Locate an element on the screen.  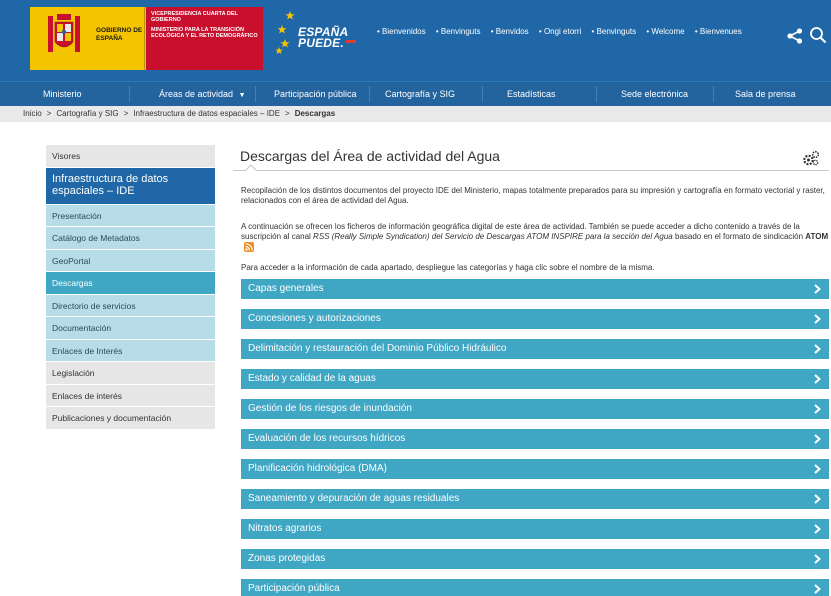
gears-icon is located at coordinates (811, 158).